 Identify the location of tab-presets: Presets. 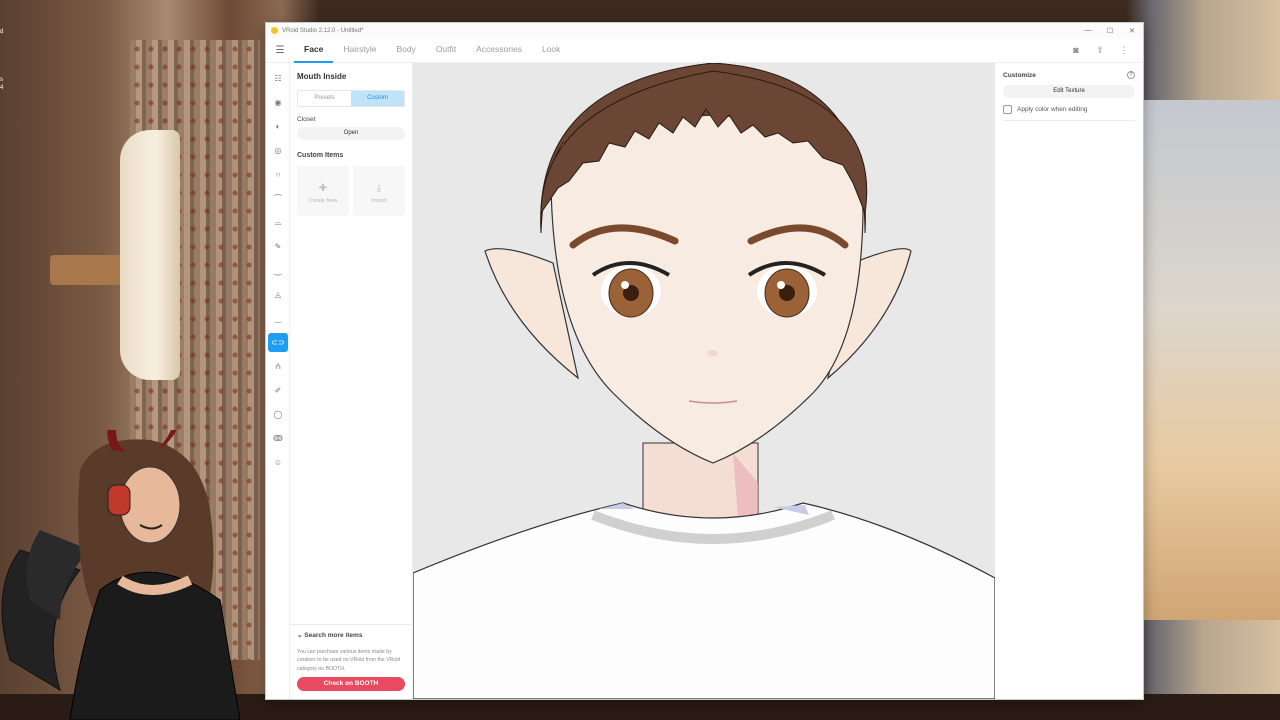
(324, 98).